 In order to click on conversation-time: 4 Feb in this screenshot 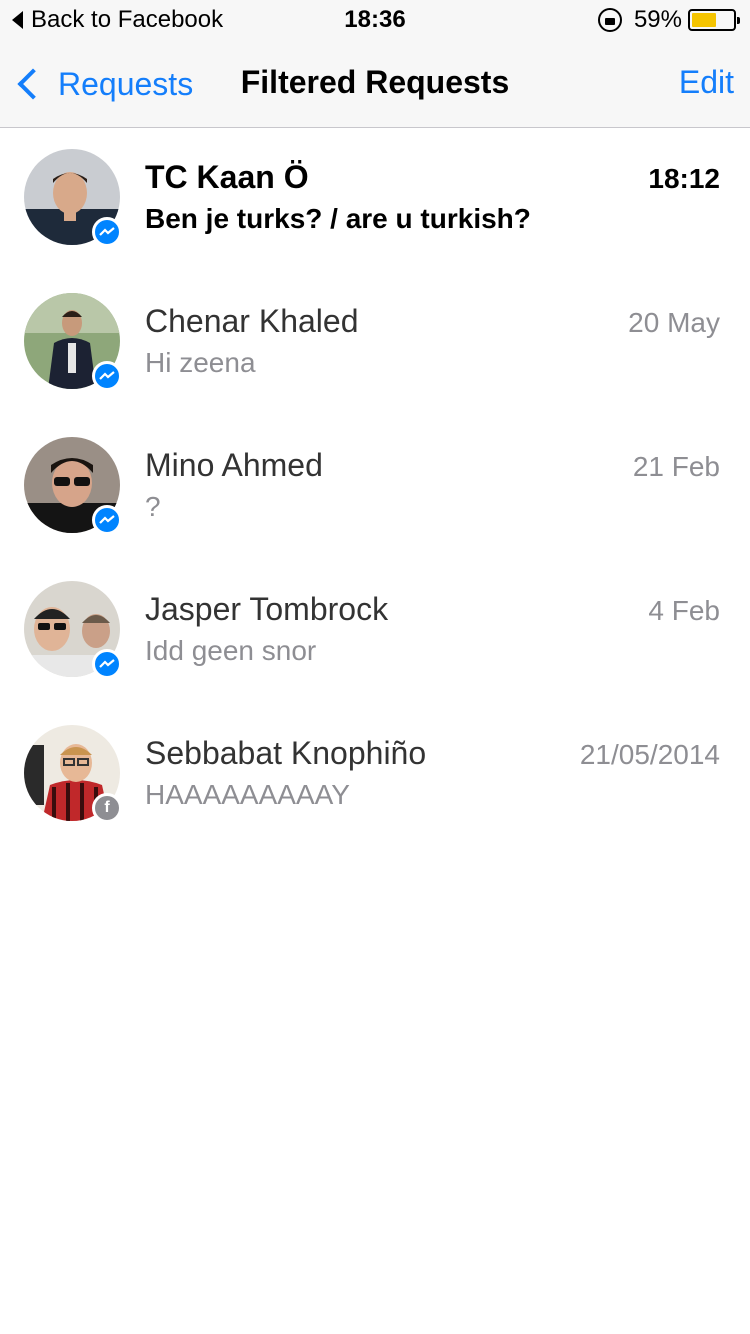, I will do `click(684, 610)`.